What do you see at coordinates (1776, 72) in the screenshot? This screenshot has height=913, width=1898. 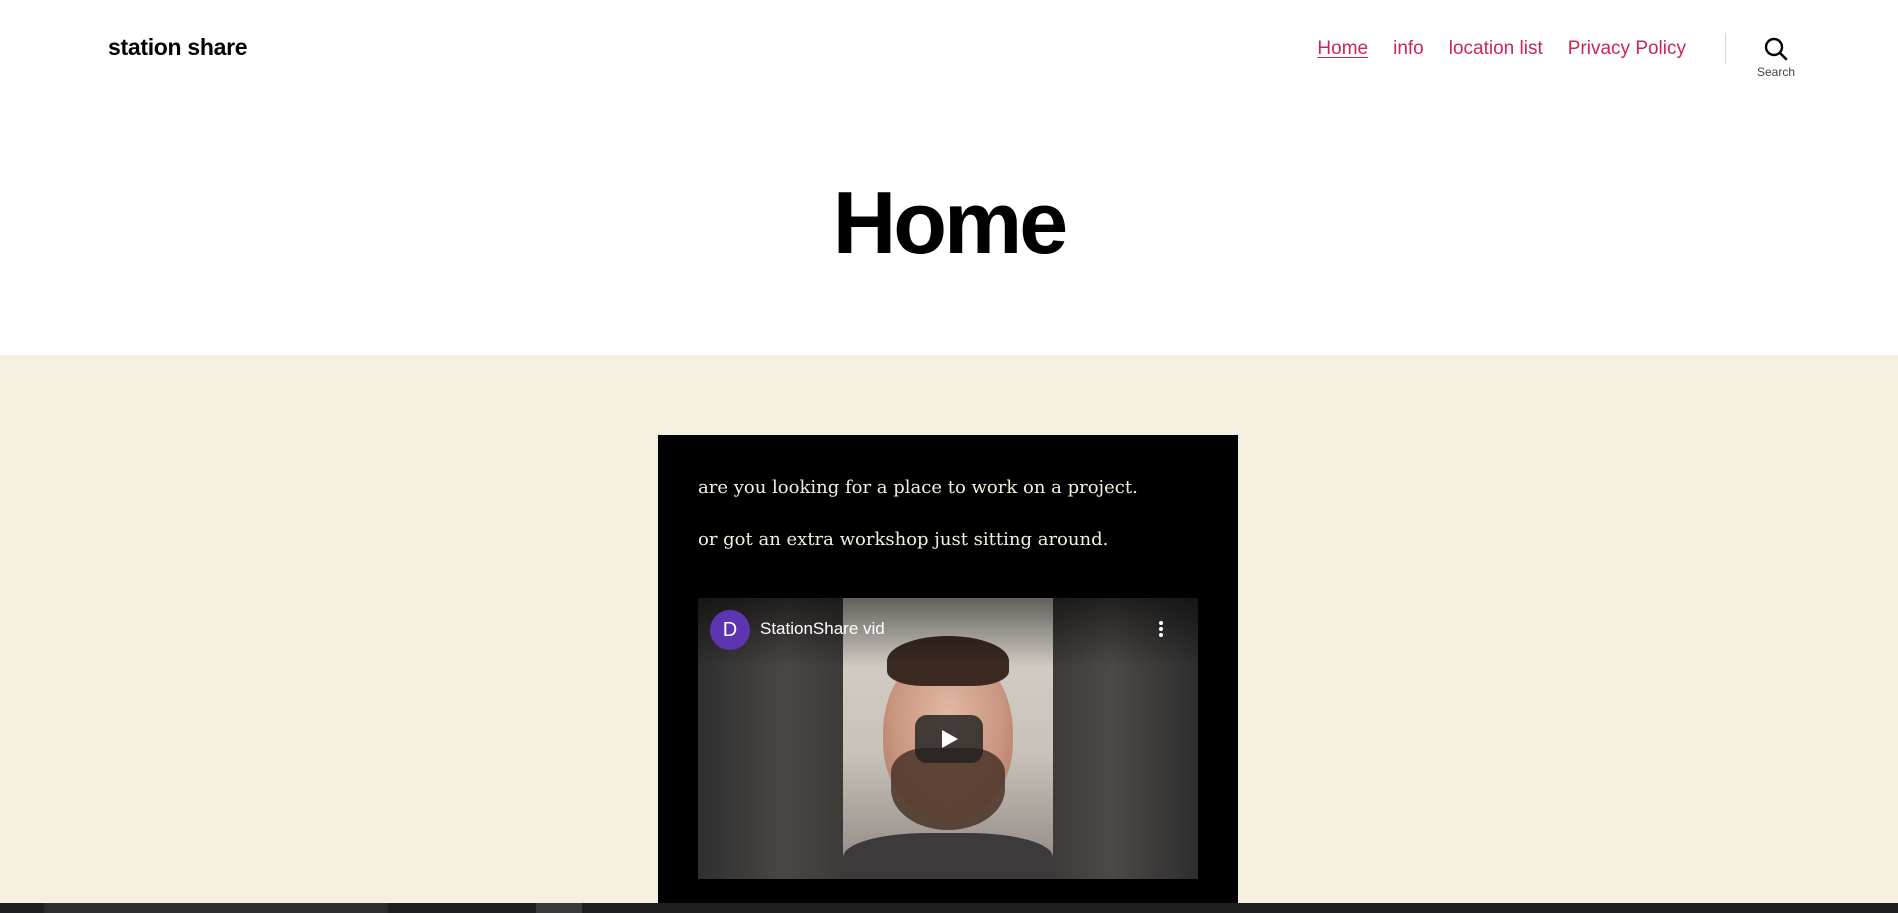 I see `search-label: Search` at bounding box center [1776, 72].